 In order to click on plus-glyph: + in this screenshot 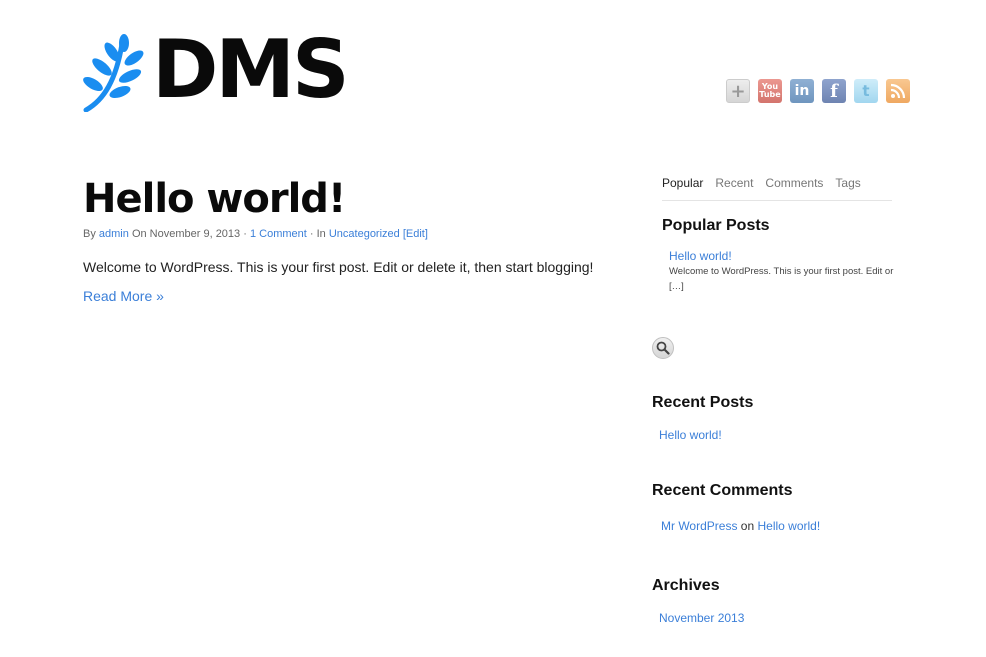, I will do `click(738, 91)`.